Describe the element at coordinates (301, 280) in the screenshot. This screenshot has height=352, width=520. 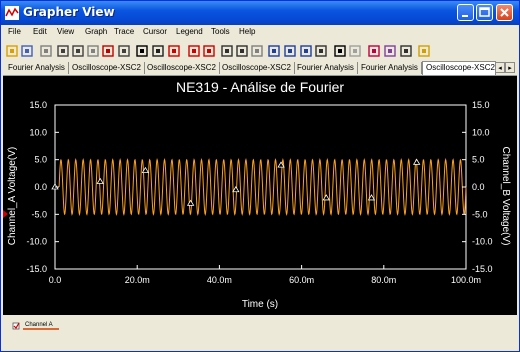
I see `x-tick-label: 60.0m` at that location.